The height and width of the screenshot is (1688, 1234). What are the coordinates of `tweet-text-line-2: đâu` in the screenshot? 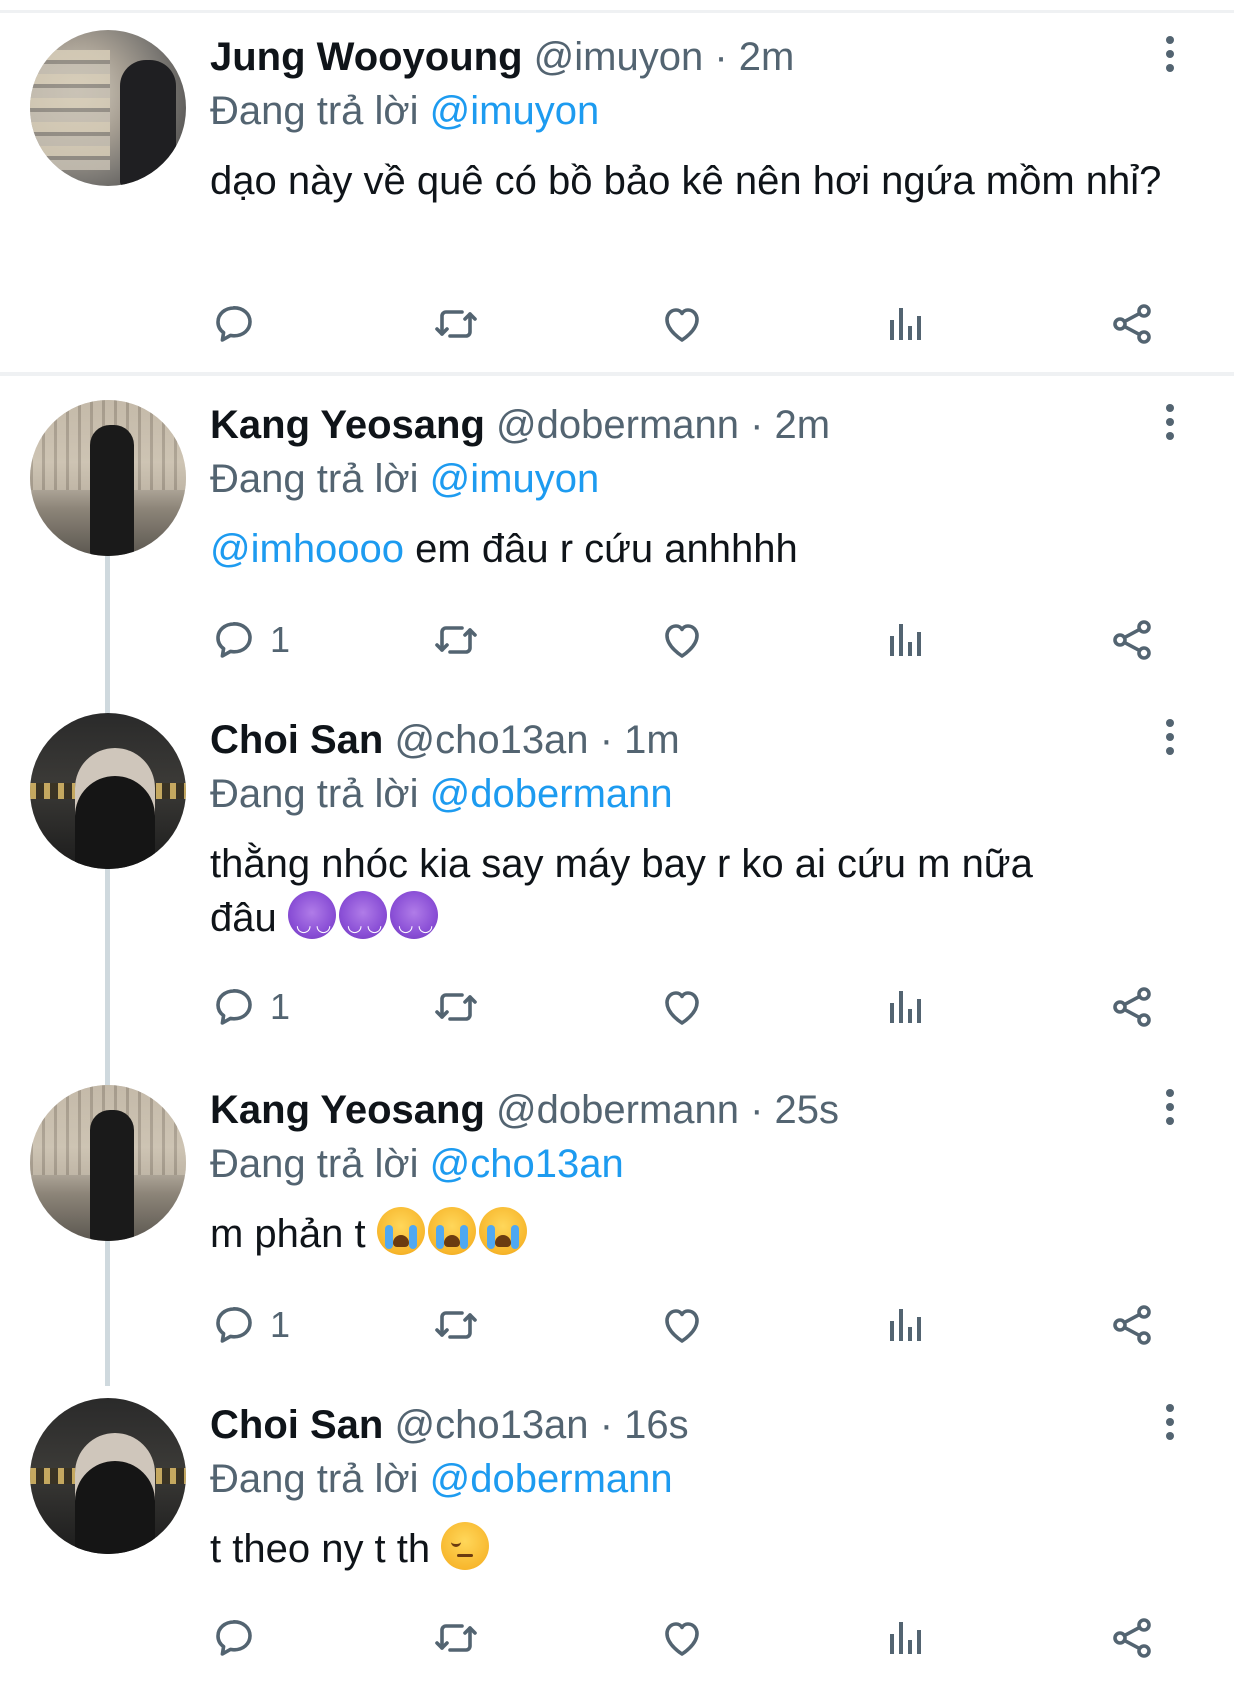 It's located at (705, 921).